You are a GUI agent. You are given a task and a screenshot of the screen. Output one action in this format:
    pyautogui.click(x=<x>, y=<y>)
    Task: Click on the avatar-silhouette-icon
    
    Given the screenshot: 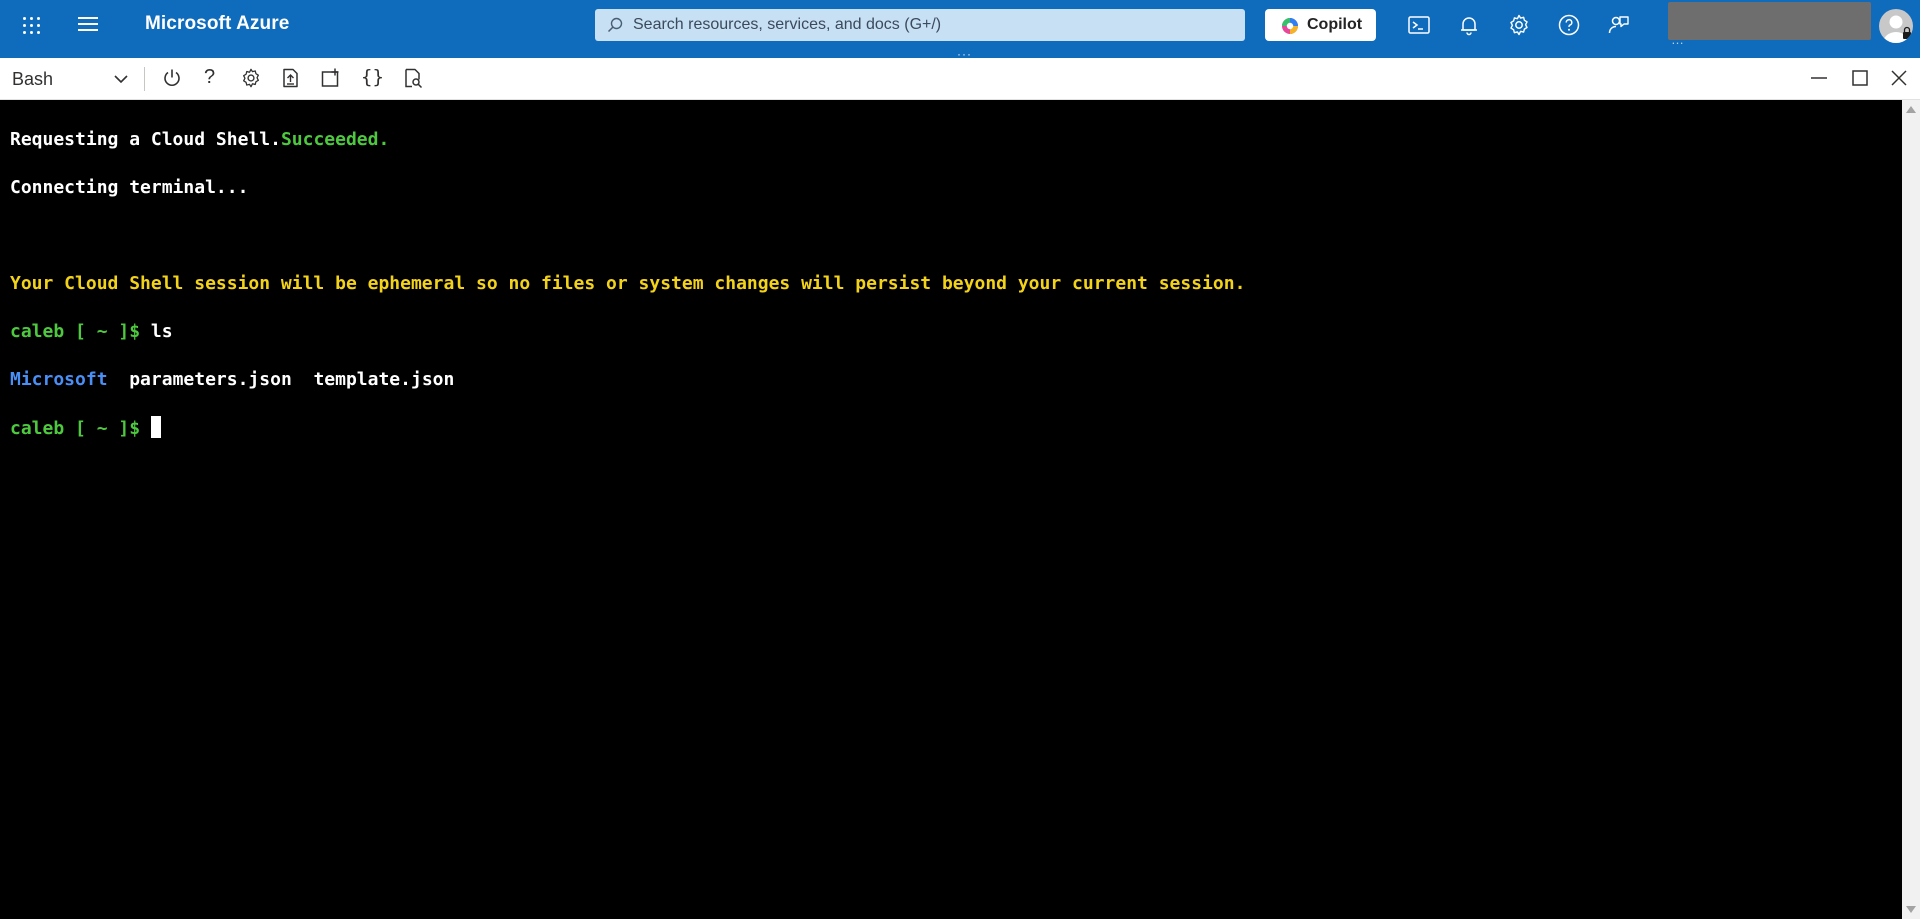 What is the action you would take?
    pyautogui.click(x=1897, y=29)
    